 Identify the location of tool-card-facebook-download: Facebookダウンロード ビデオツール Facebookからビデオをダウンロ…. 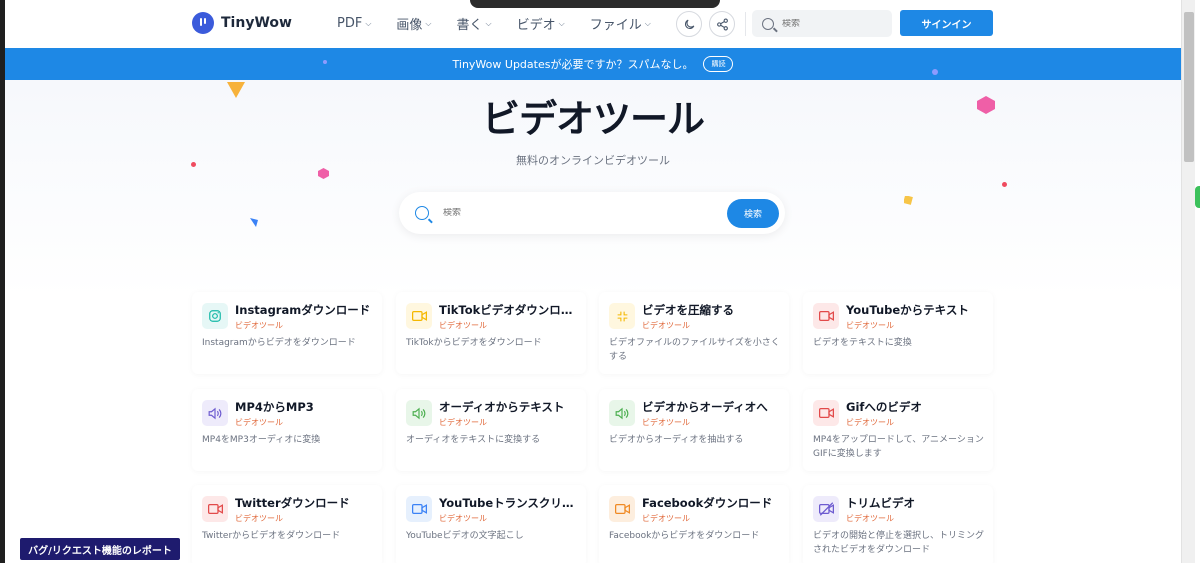
(694, 524).